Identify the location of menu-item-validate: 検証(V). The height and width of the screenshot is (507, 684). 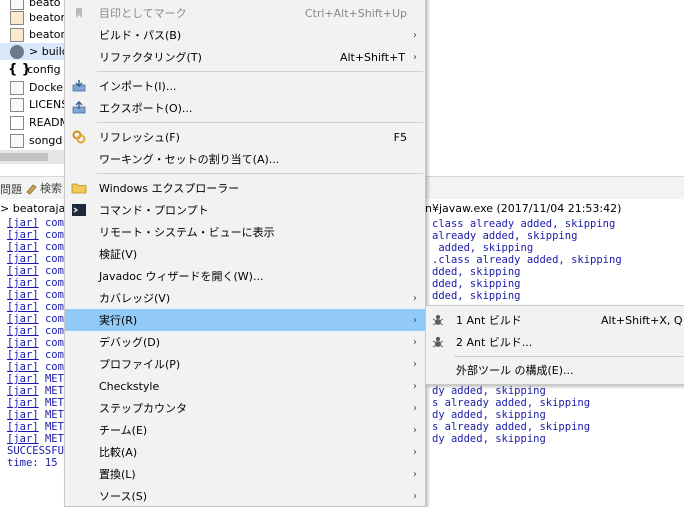
(245, 254).